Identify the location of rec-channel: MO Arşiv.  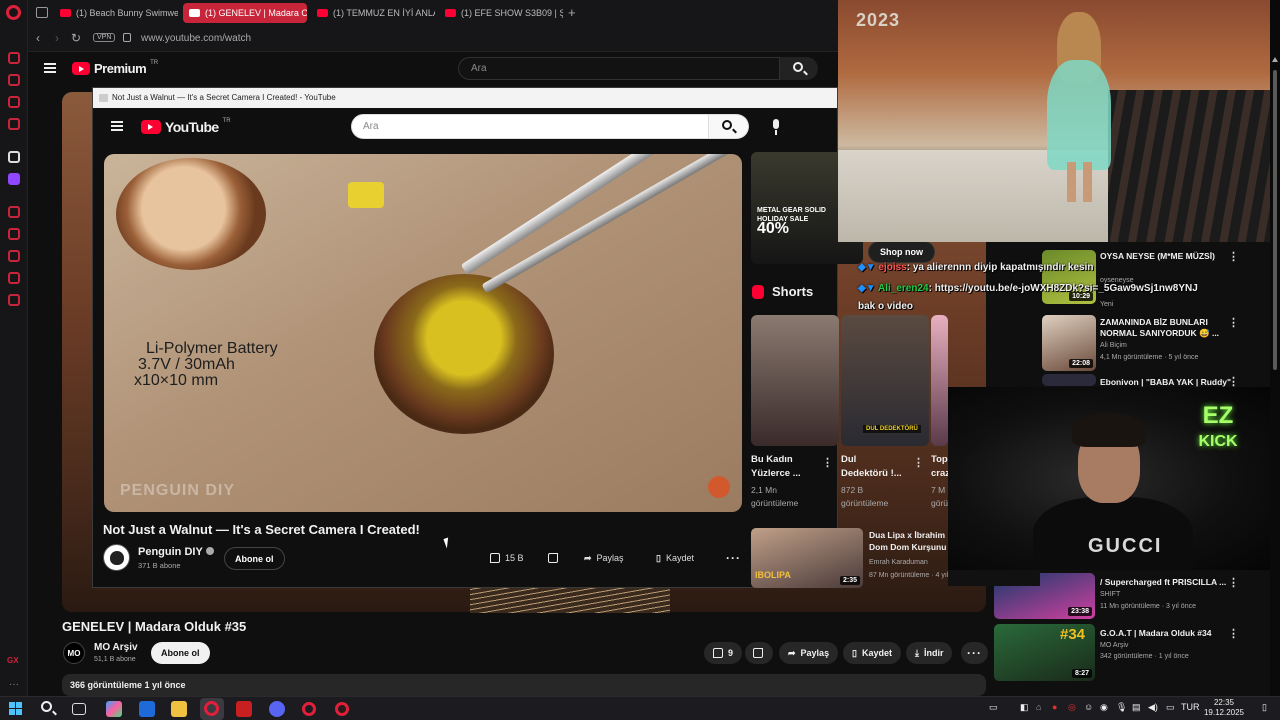
(1114, 646).